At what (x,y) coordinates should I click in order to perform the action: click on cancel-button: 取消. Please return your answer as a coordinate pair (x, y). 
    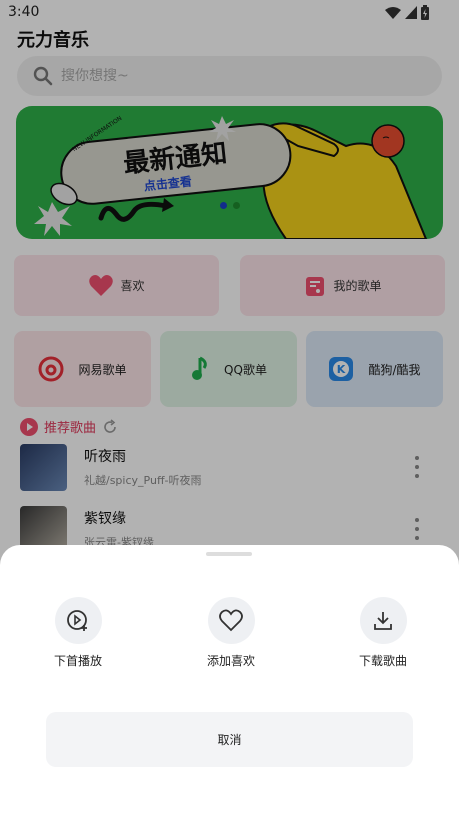
    Looking at the image, I should click on (229, 739).